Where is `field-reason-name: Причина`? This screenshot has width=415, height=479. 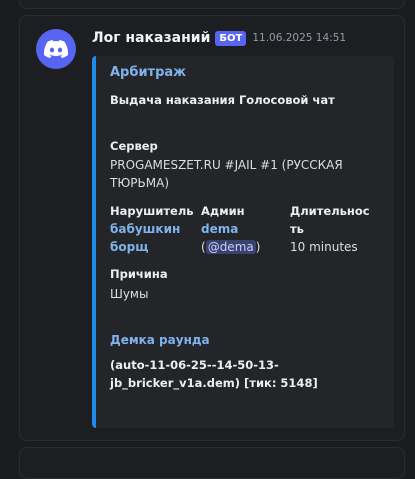 field-reason-name: Причина is located at coordinates (139, 274).